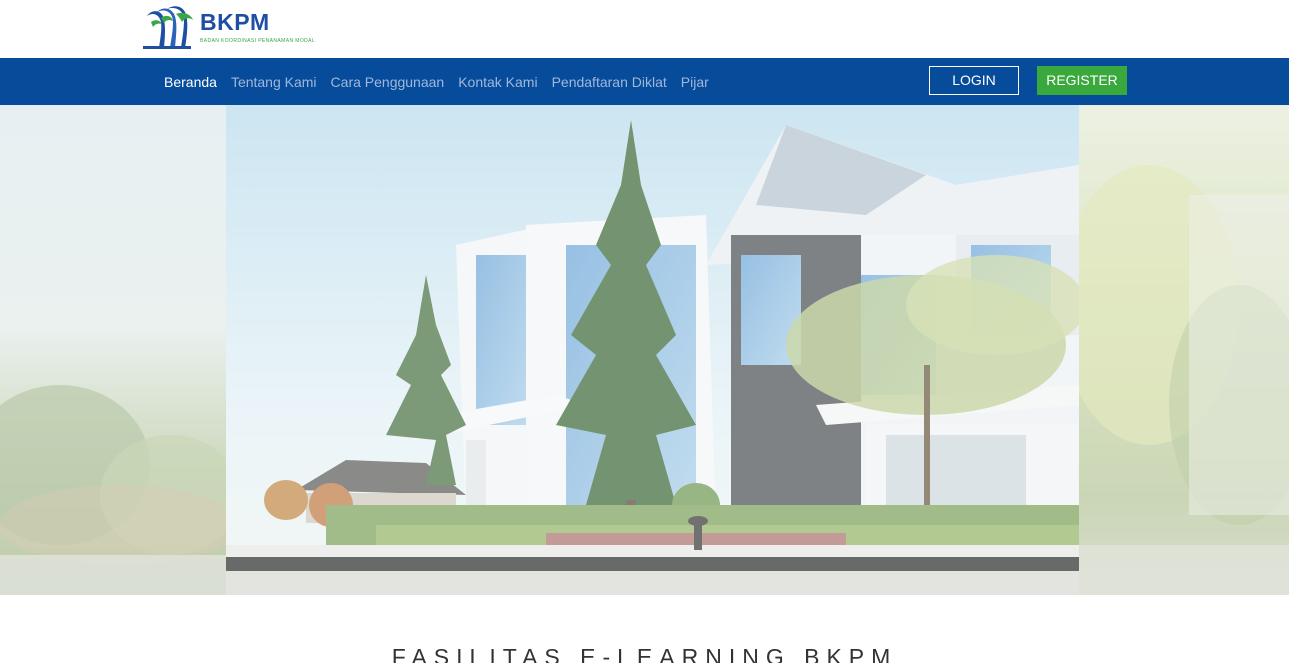 The image size is (1289, 663). I want to click on section-title: FASILITAS E-LEARNING BKPM, so click(644, 653).